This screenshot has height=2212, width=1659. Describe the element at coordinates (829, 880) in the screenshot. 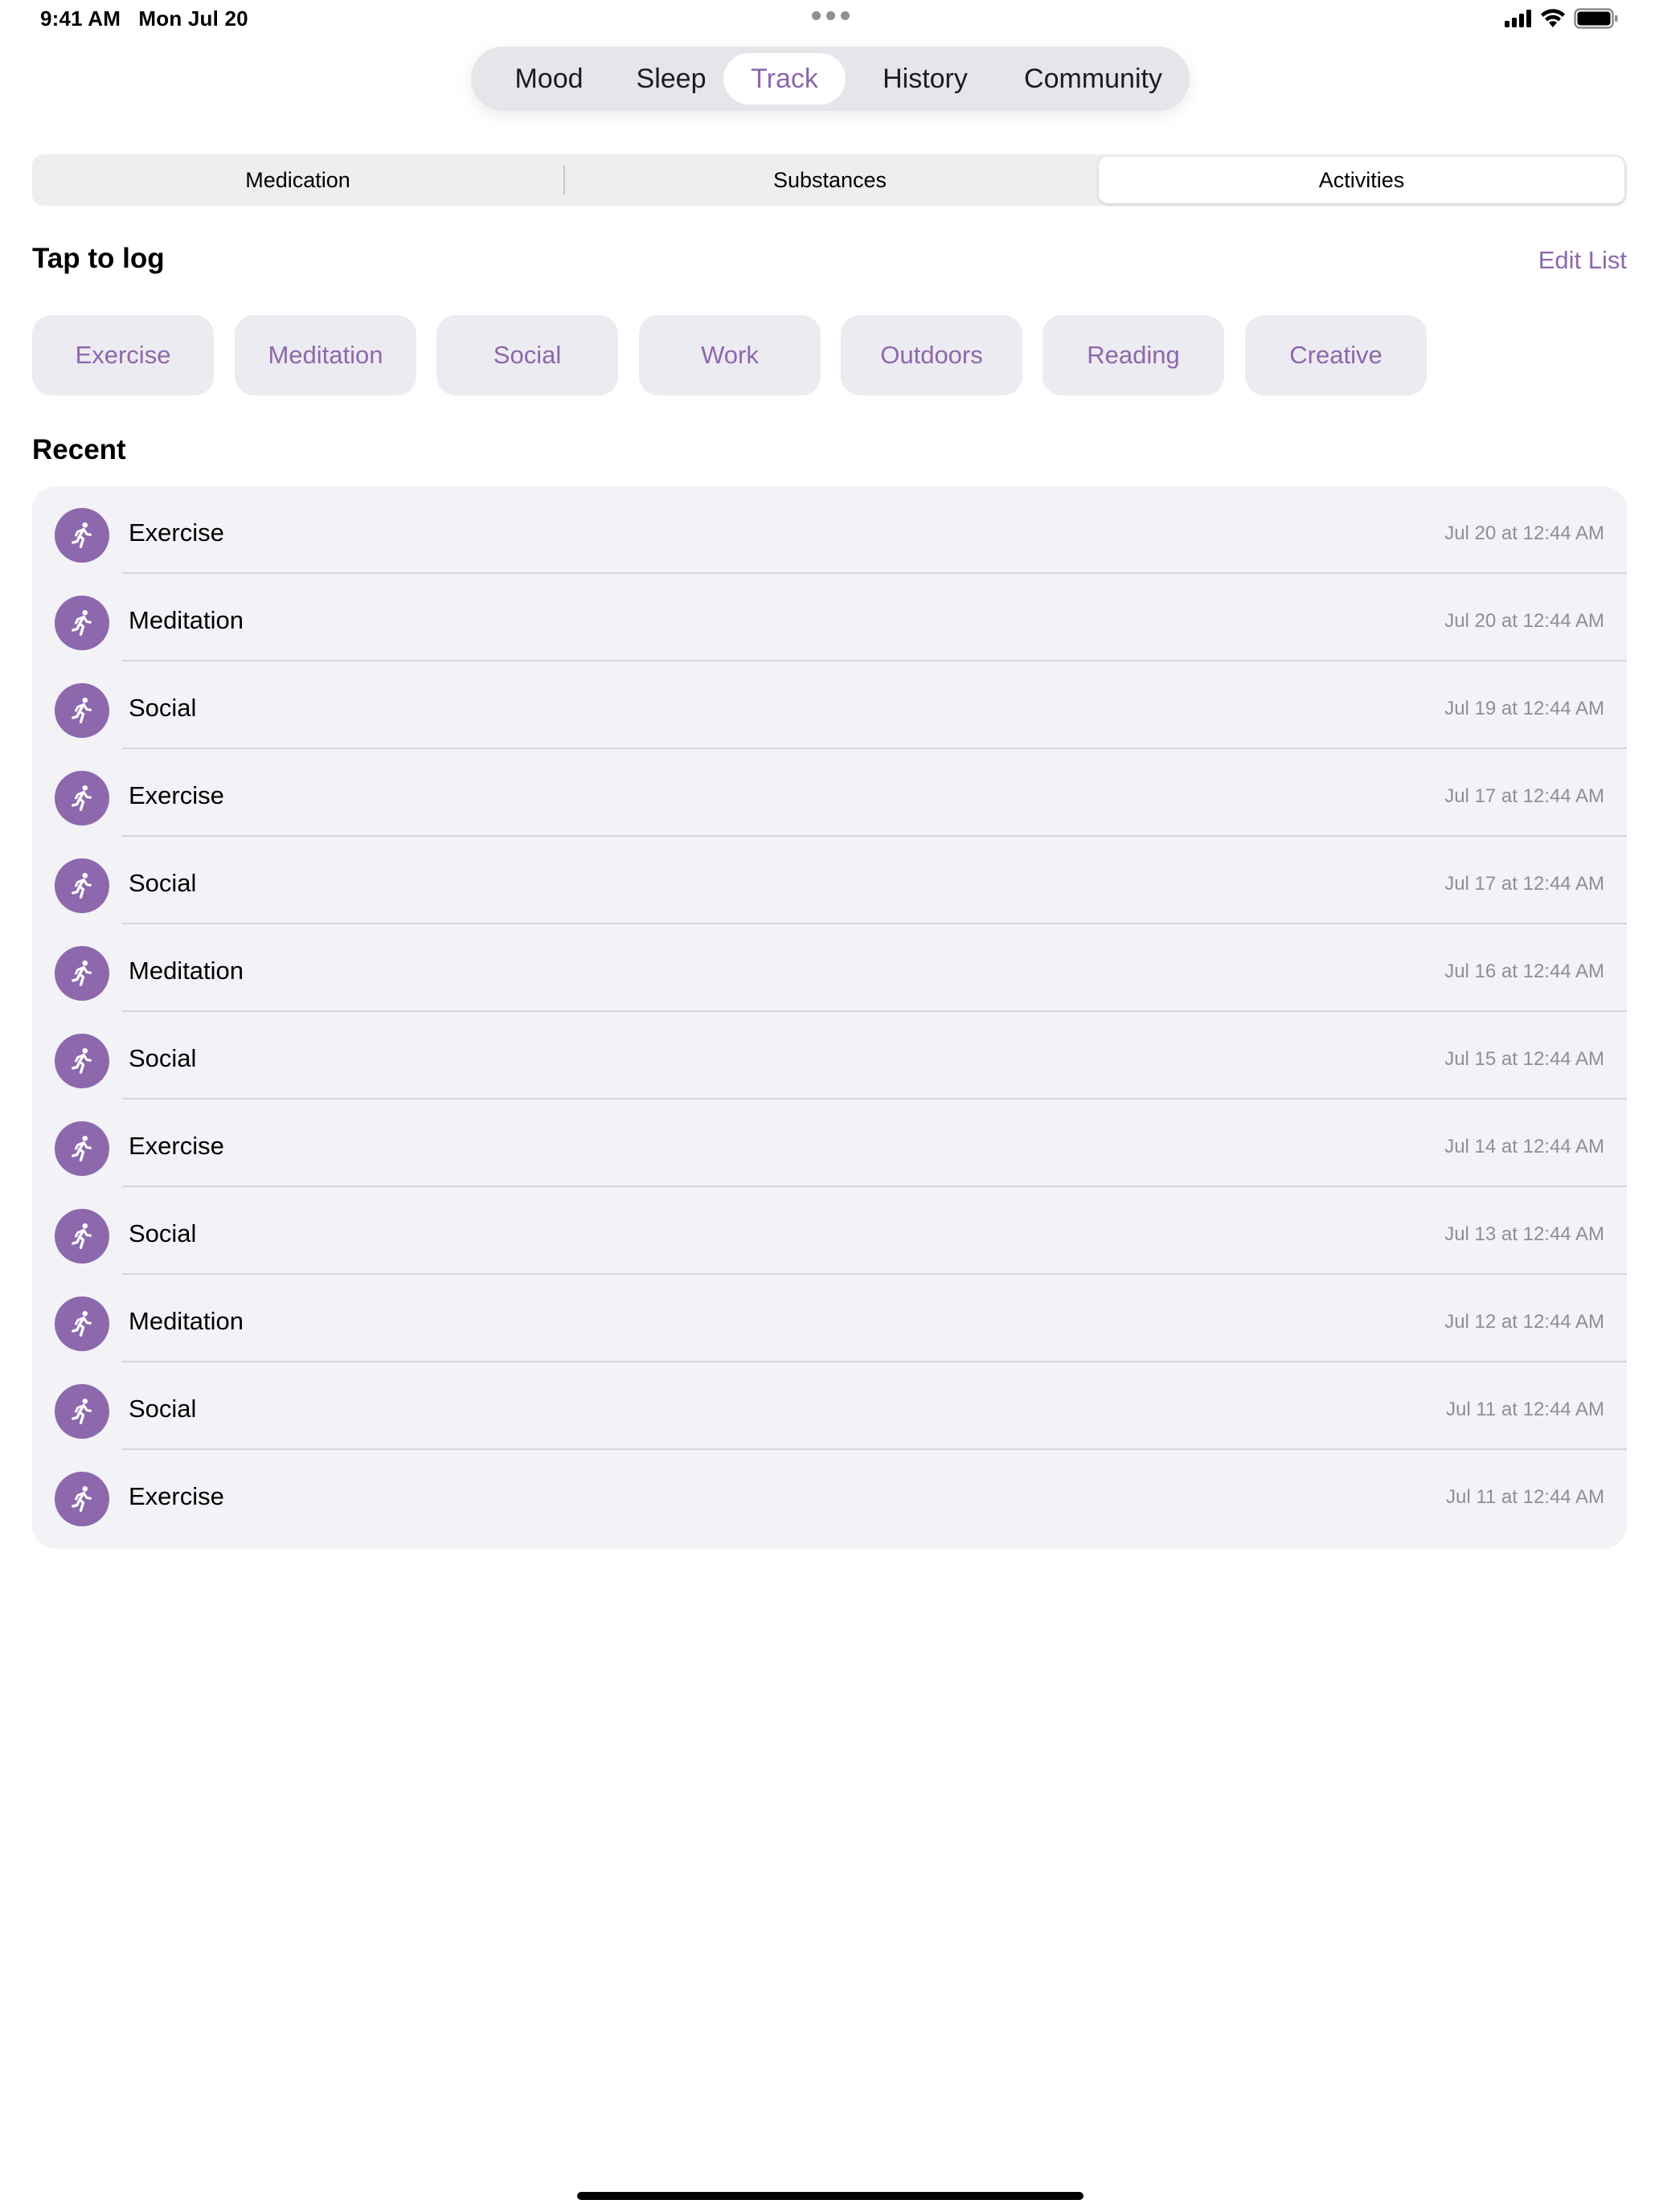

I see `recent-row: Social Jul 17 at 12:44 AM` at that location.